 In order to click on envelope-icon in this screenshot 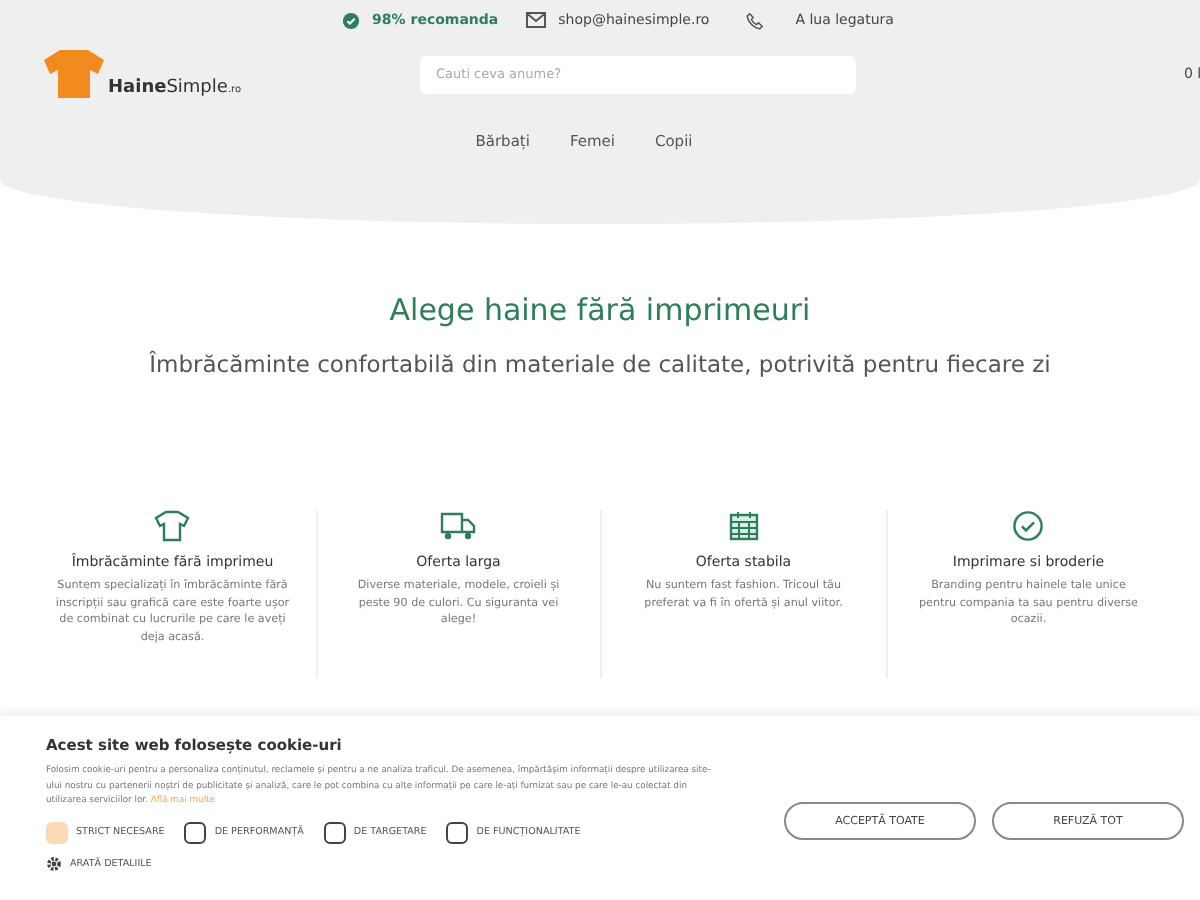, I will do `click(536, 20)`.